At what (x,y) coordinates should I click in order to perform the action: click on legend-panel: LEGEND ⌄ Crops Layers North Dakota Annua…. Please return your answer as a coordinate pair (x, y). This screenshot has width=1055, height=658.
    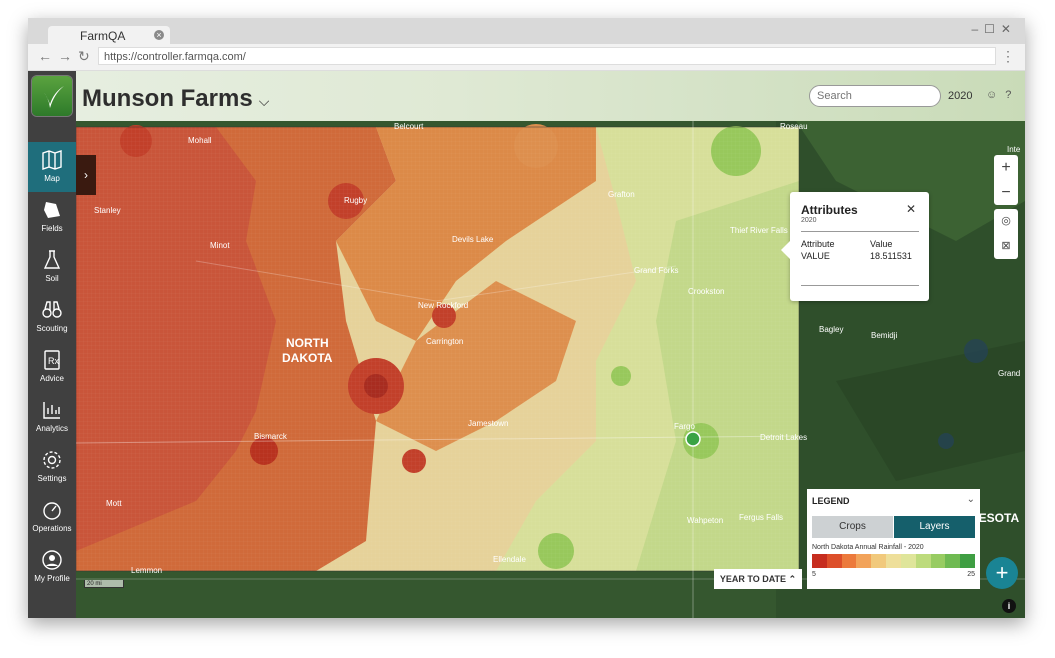
    Looking at the image, I should click on (893, 539).